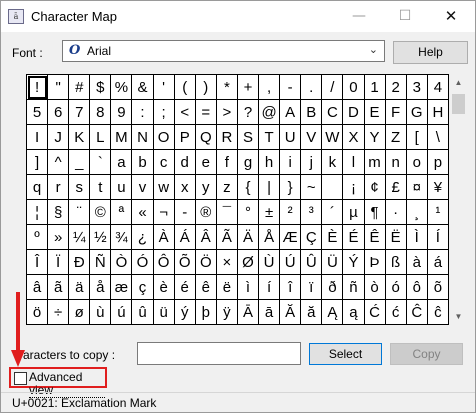 The width and height of the screenshot is (476, 413). I want to click on char-cell: s, so click(79, 187).